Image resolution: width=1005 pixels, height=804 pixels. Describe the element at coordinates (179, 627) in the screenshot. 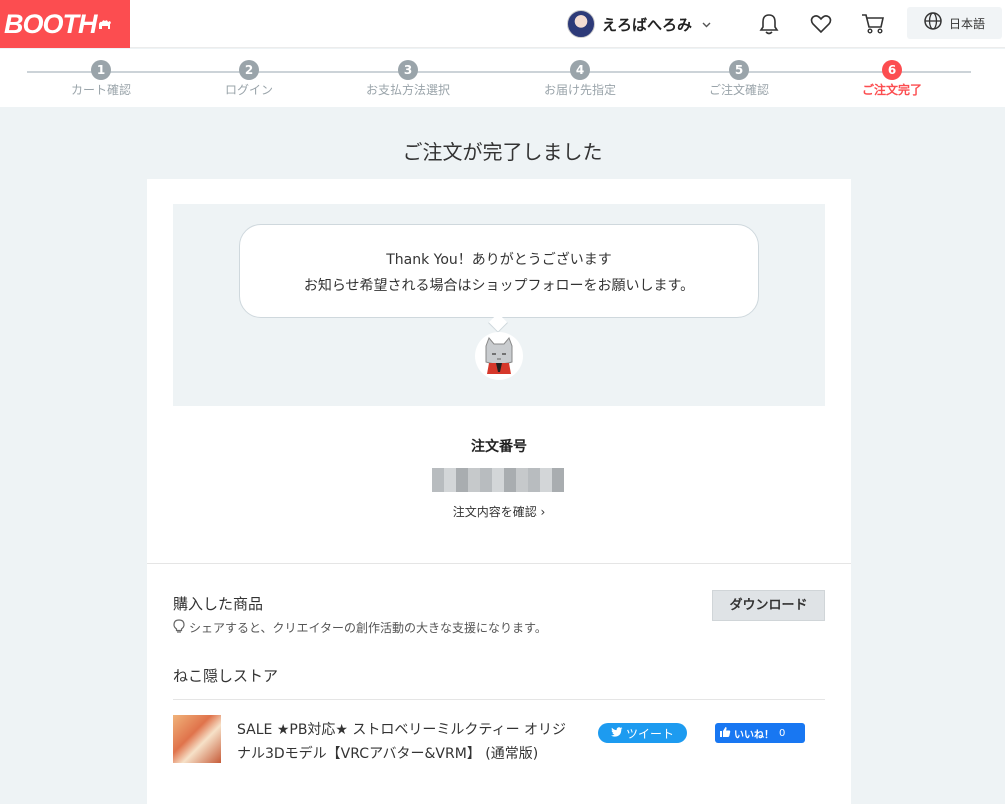

I see `lightbulb-icon` at that location.